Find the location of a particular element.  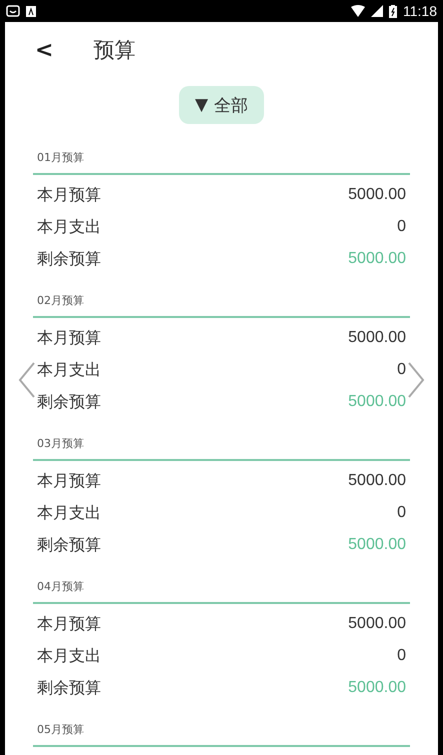

month-label: 02月预算 is located at coordinates (60, 301).